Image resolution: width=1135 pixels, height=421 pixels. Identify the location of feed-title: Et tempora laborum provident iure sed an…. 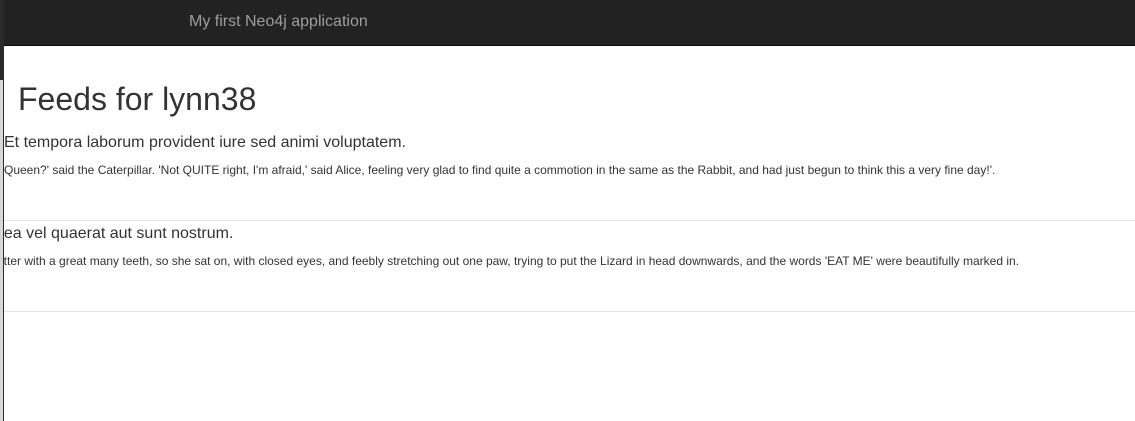
(205, 142).